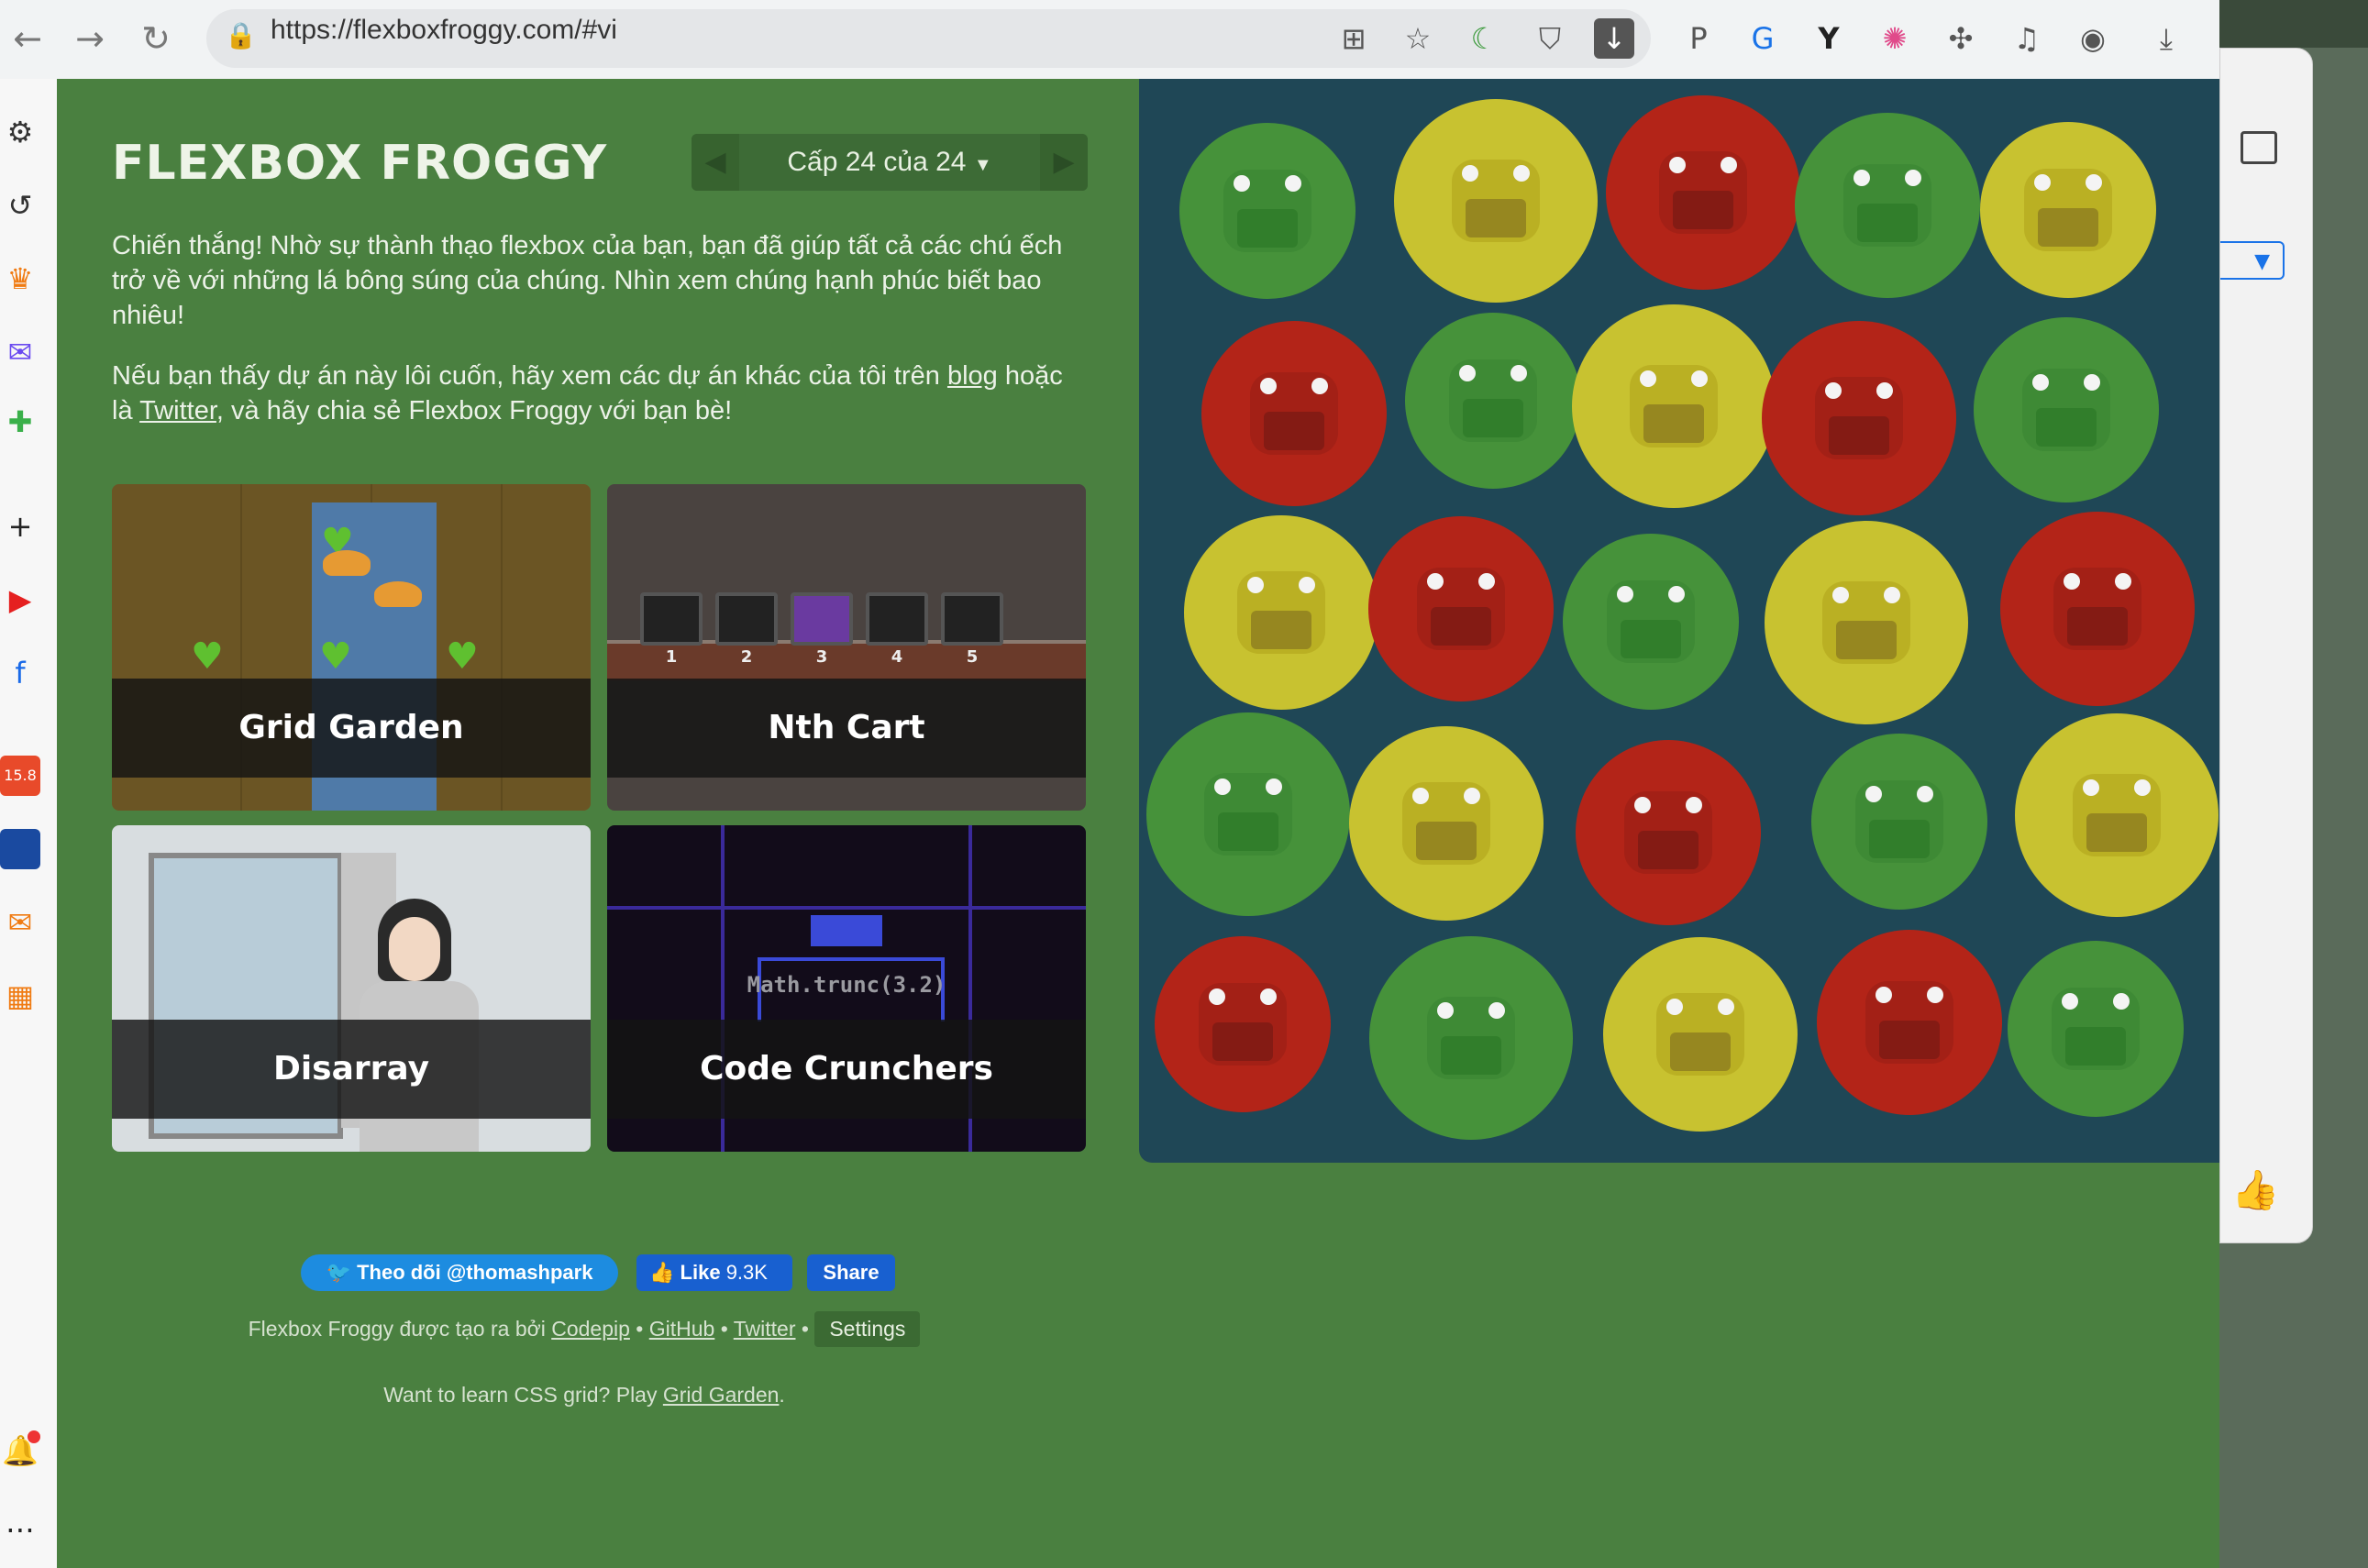 This screenshot has height=1568, width=2368. Describe the element at coordinates (156, 39) in the screenshot. I see `reload-icon: ↻` at that location.